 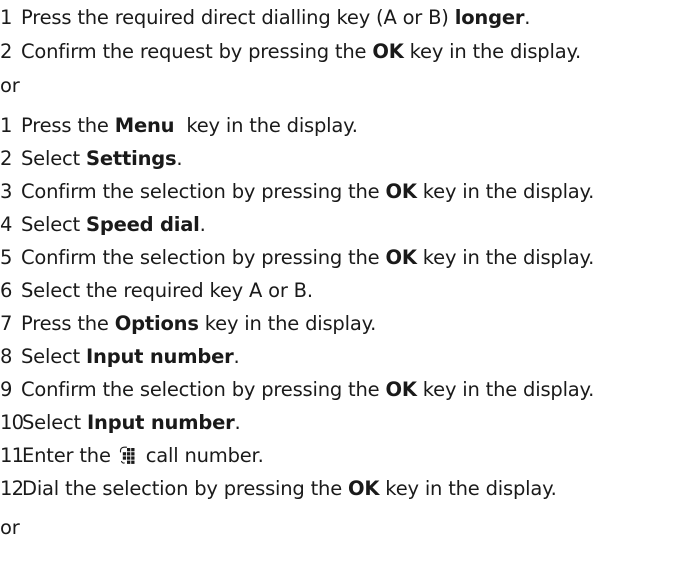 What do you see at coordinates (12, 488) in the screenshot?
I see `step-number: 12` at bounding box center [12, 488].